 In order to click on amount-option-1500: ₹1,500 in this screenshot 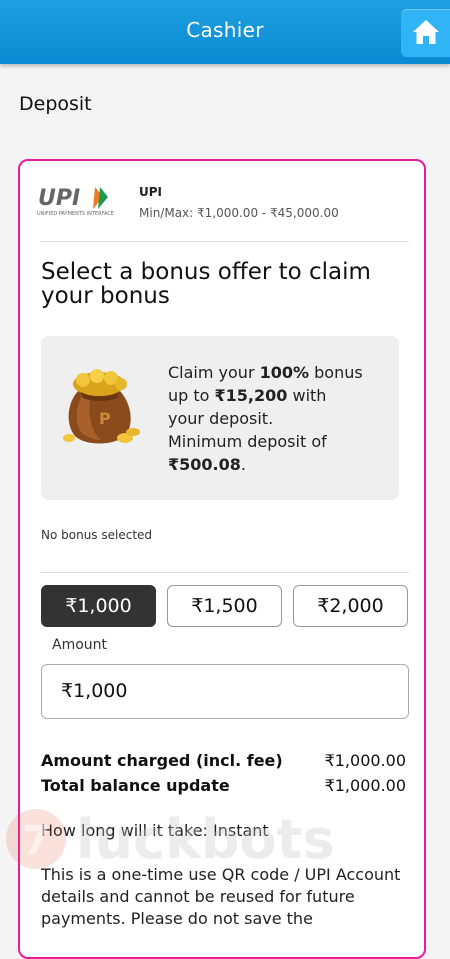, I will do `click(224, 606)`.